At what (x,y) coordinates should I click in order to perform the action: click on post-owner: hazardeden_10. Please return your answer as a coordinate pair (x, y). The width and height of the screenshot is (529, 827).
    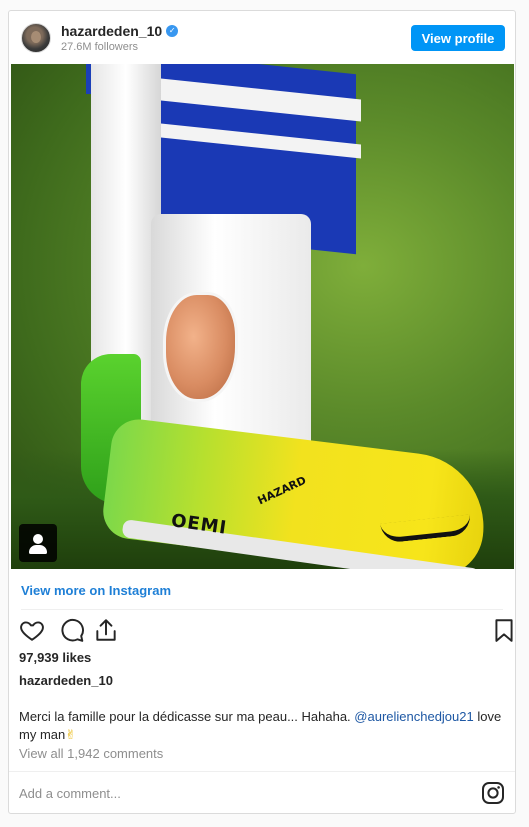
    Looking at the image, I should click on (66, 680).